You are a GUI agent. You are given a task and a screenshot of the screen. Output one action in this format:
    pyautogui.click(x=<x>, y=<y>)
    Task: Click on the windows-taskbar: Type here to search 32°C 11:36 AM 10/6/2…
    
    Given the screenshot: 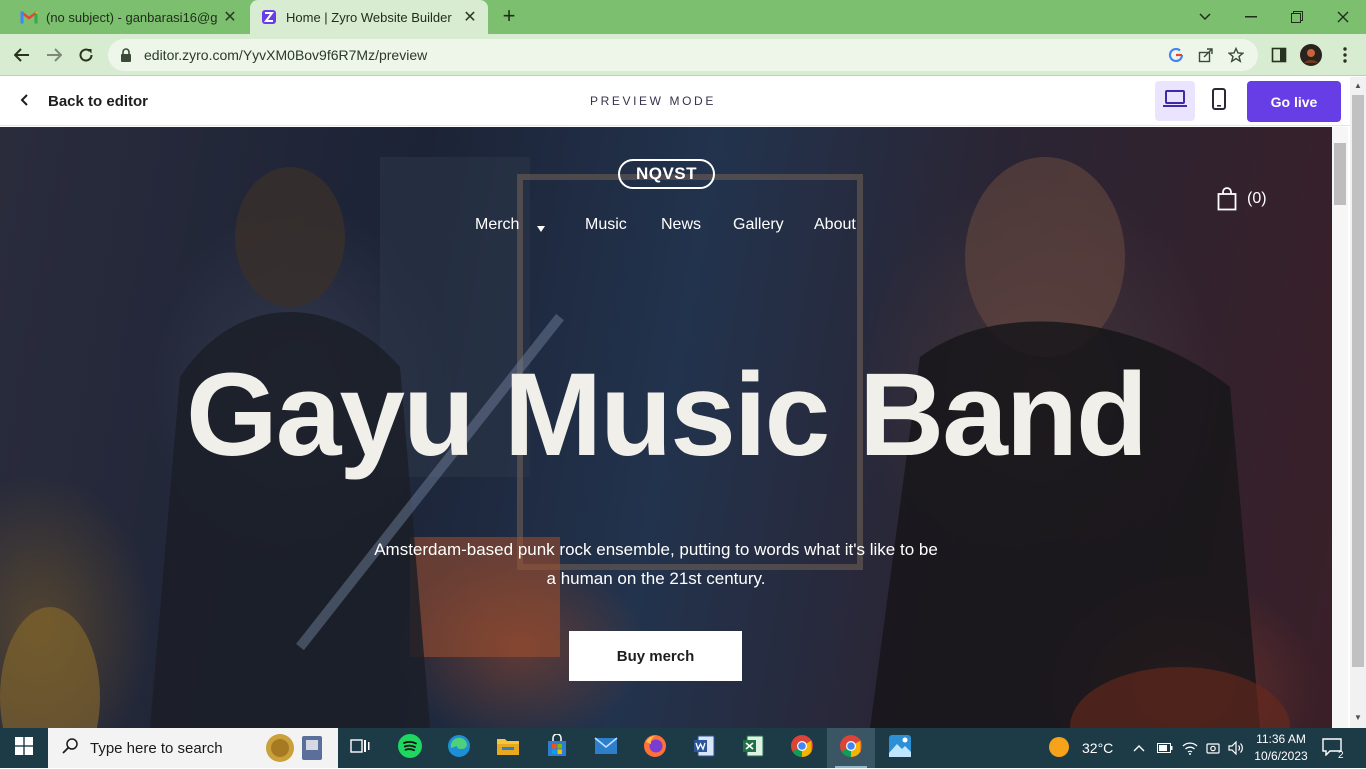 What is the action you would take?
    pyautogui.click(x=683, y=748)
    